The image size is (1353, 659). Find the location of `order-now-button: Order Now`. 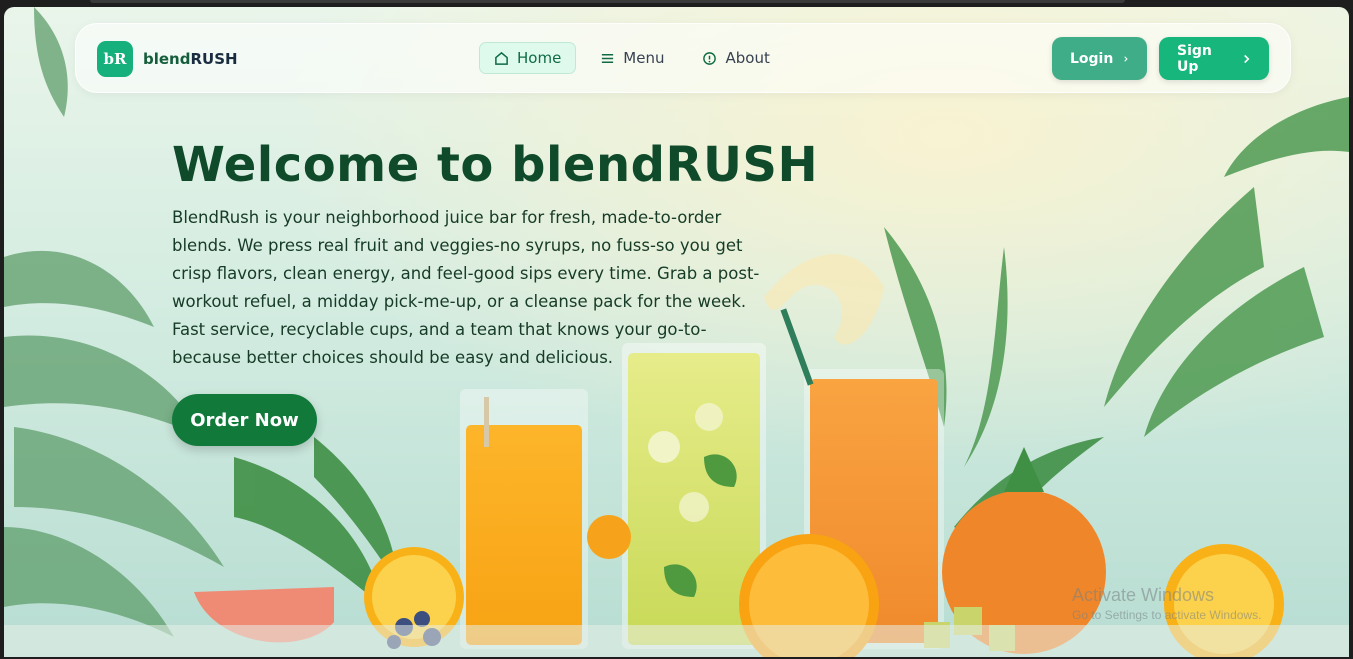

order-now-button: Order Now is located at coordinates (244, 420).